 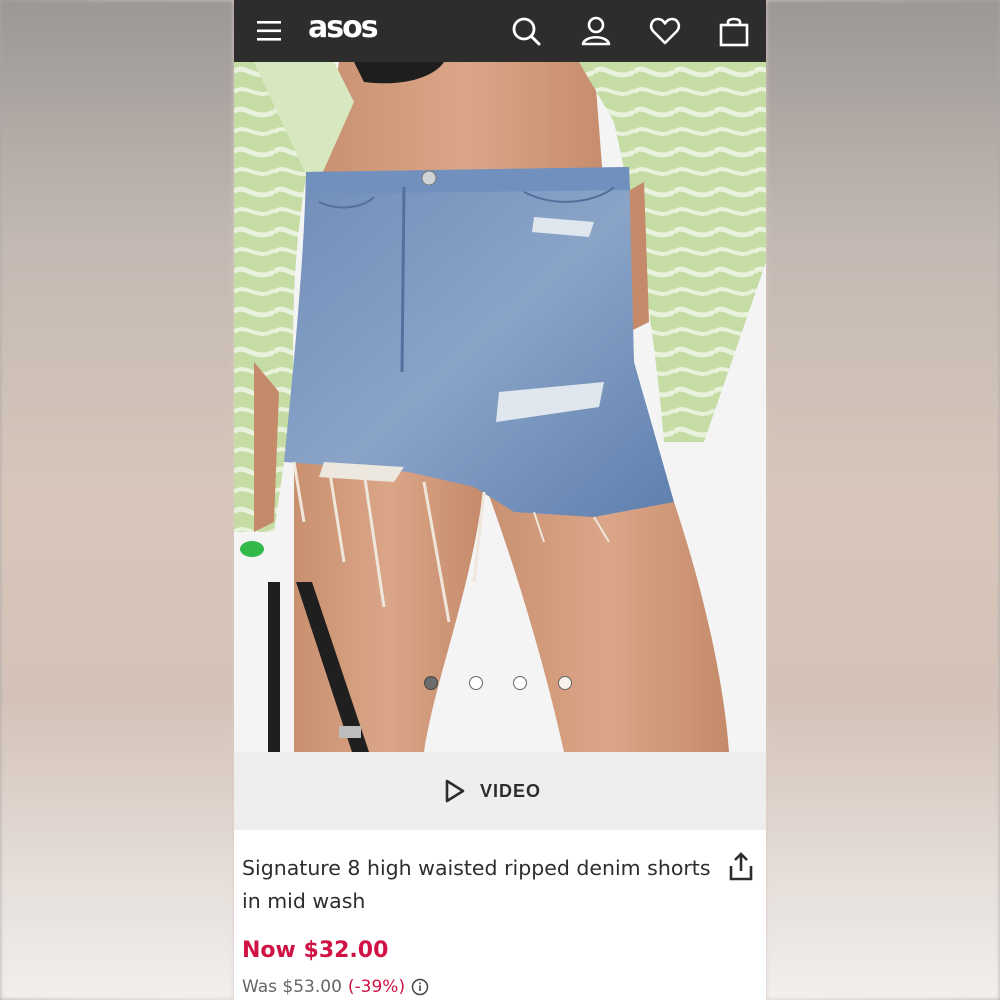 I want to click on top-nav-bar: asos, so click(x=500, y=31).